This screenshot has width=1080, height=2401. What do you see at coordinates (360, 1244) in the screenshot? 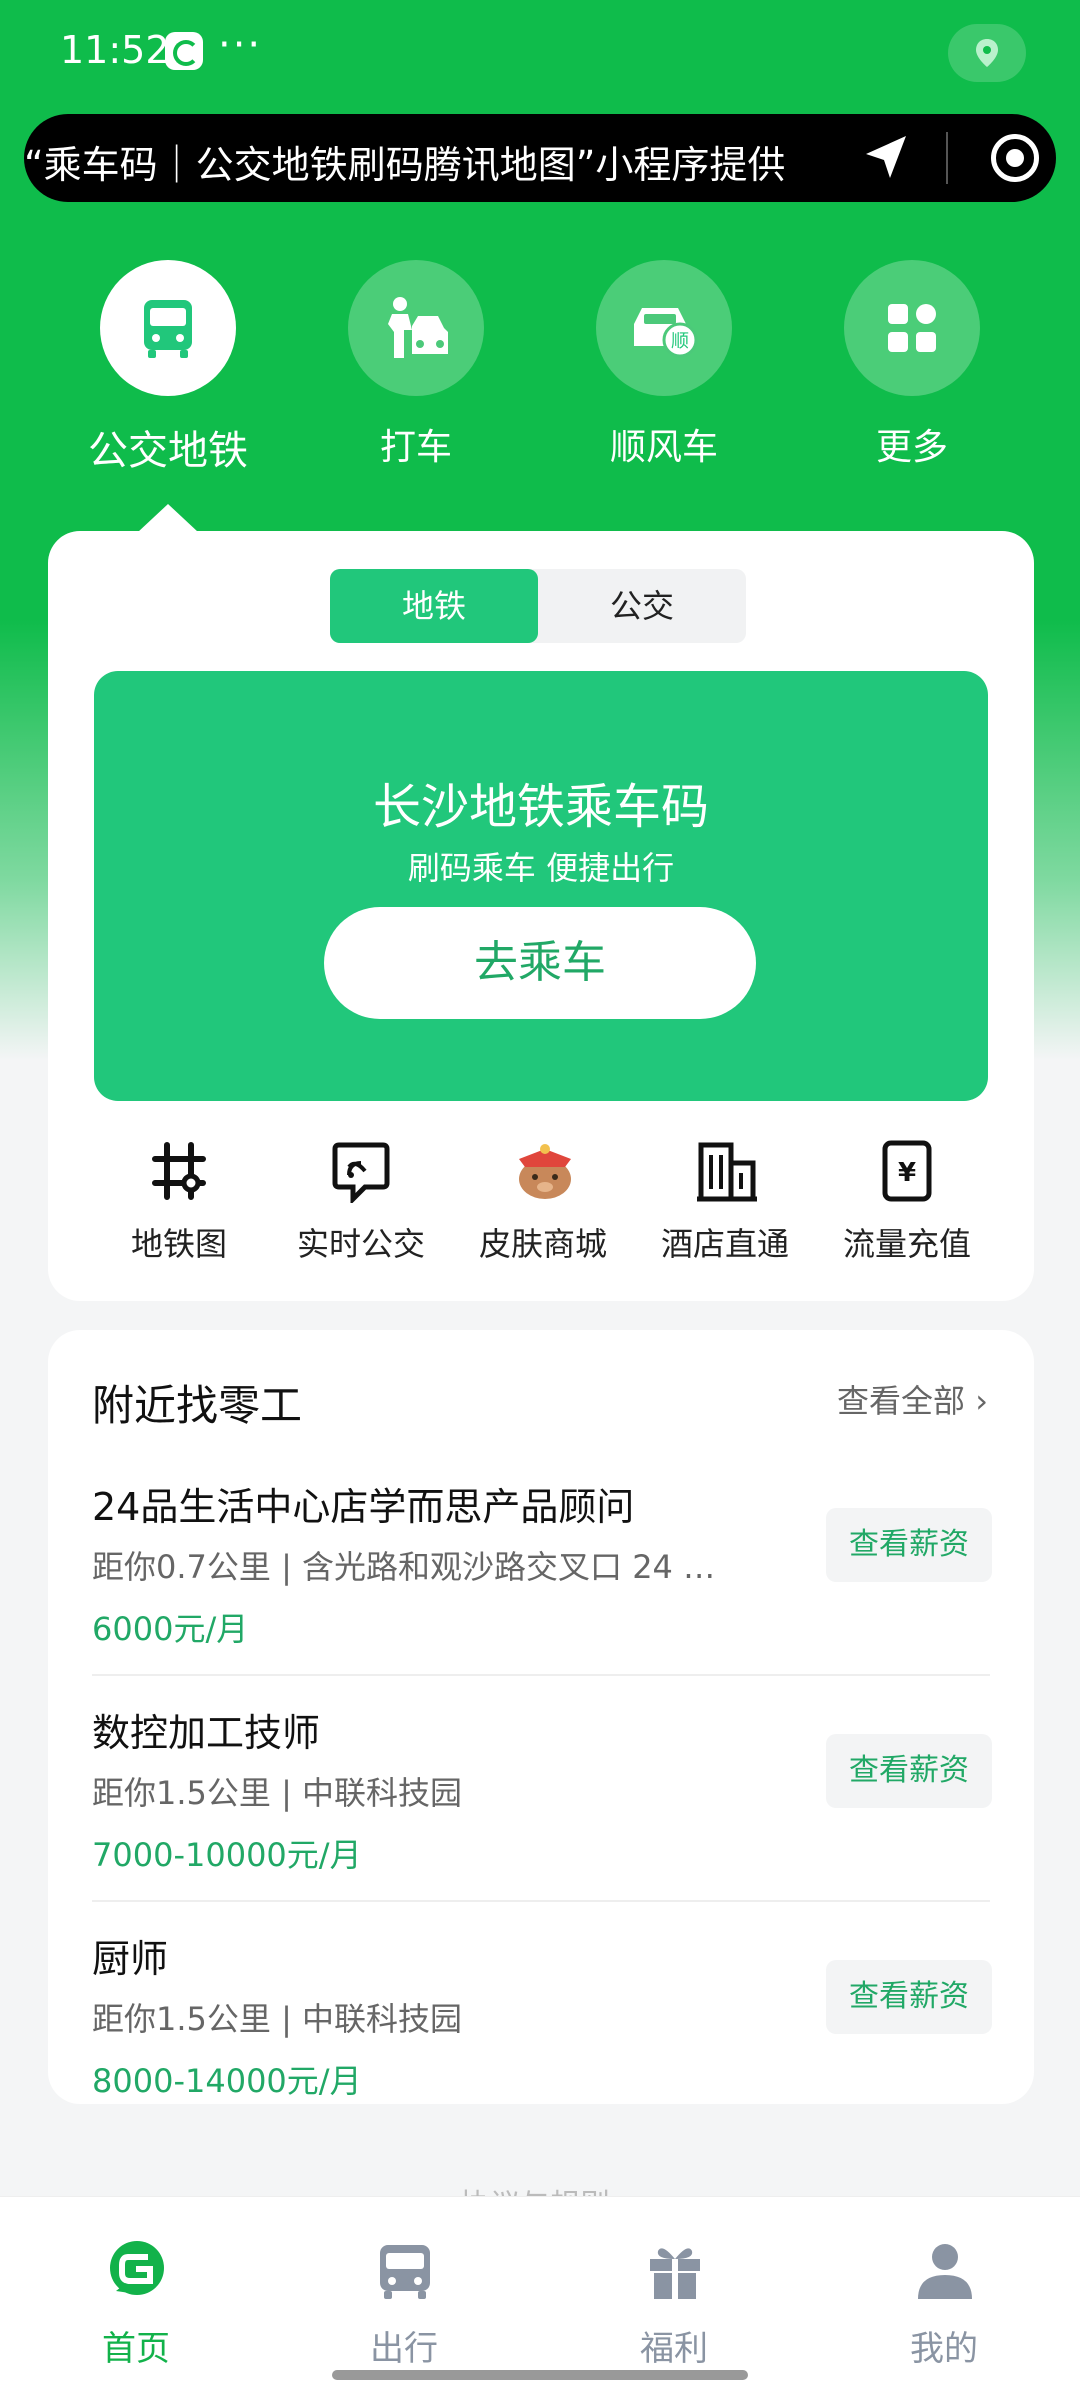
I see `quick-link-label: 实时公交` at bounding box center [360, 1244].